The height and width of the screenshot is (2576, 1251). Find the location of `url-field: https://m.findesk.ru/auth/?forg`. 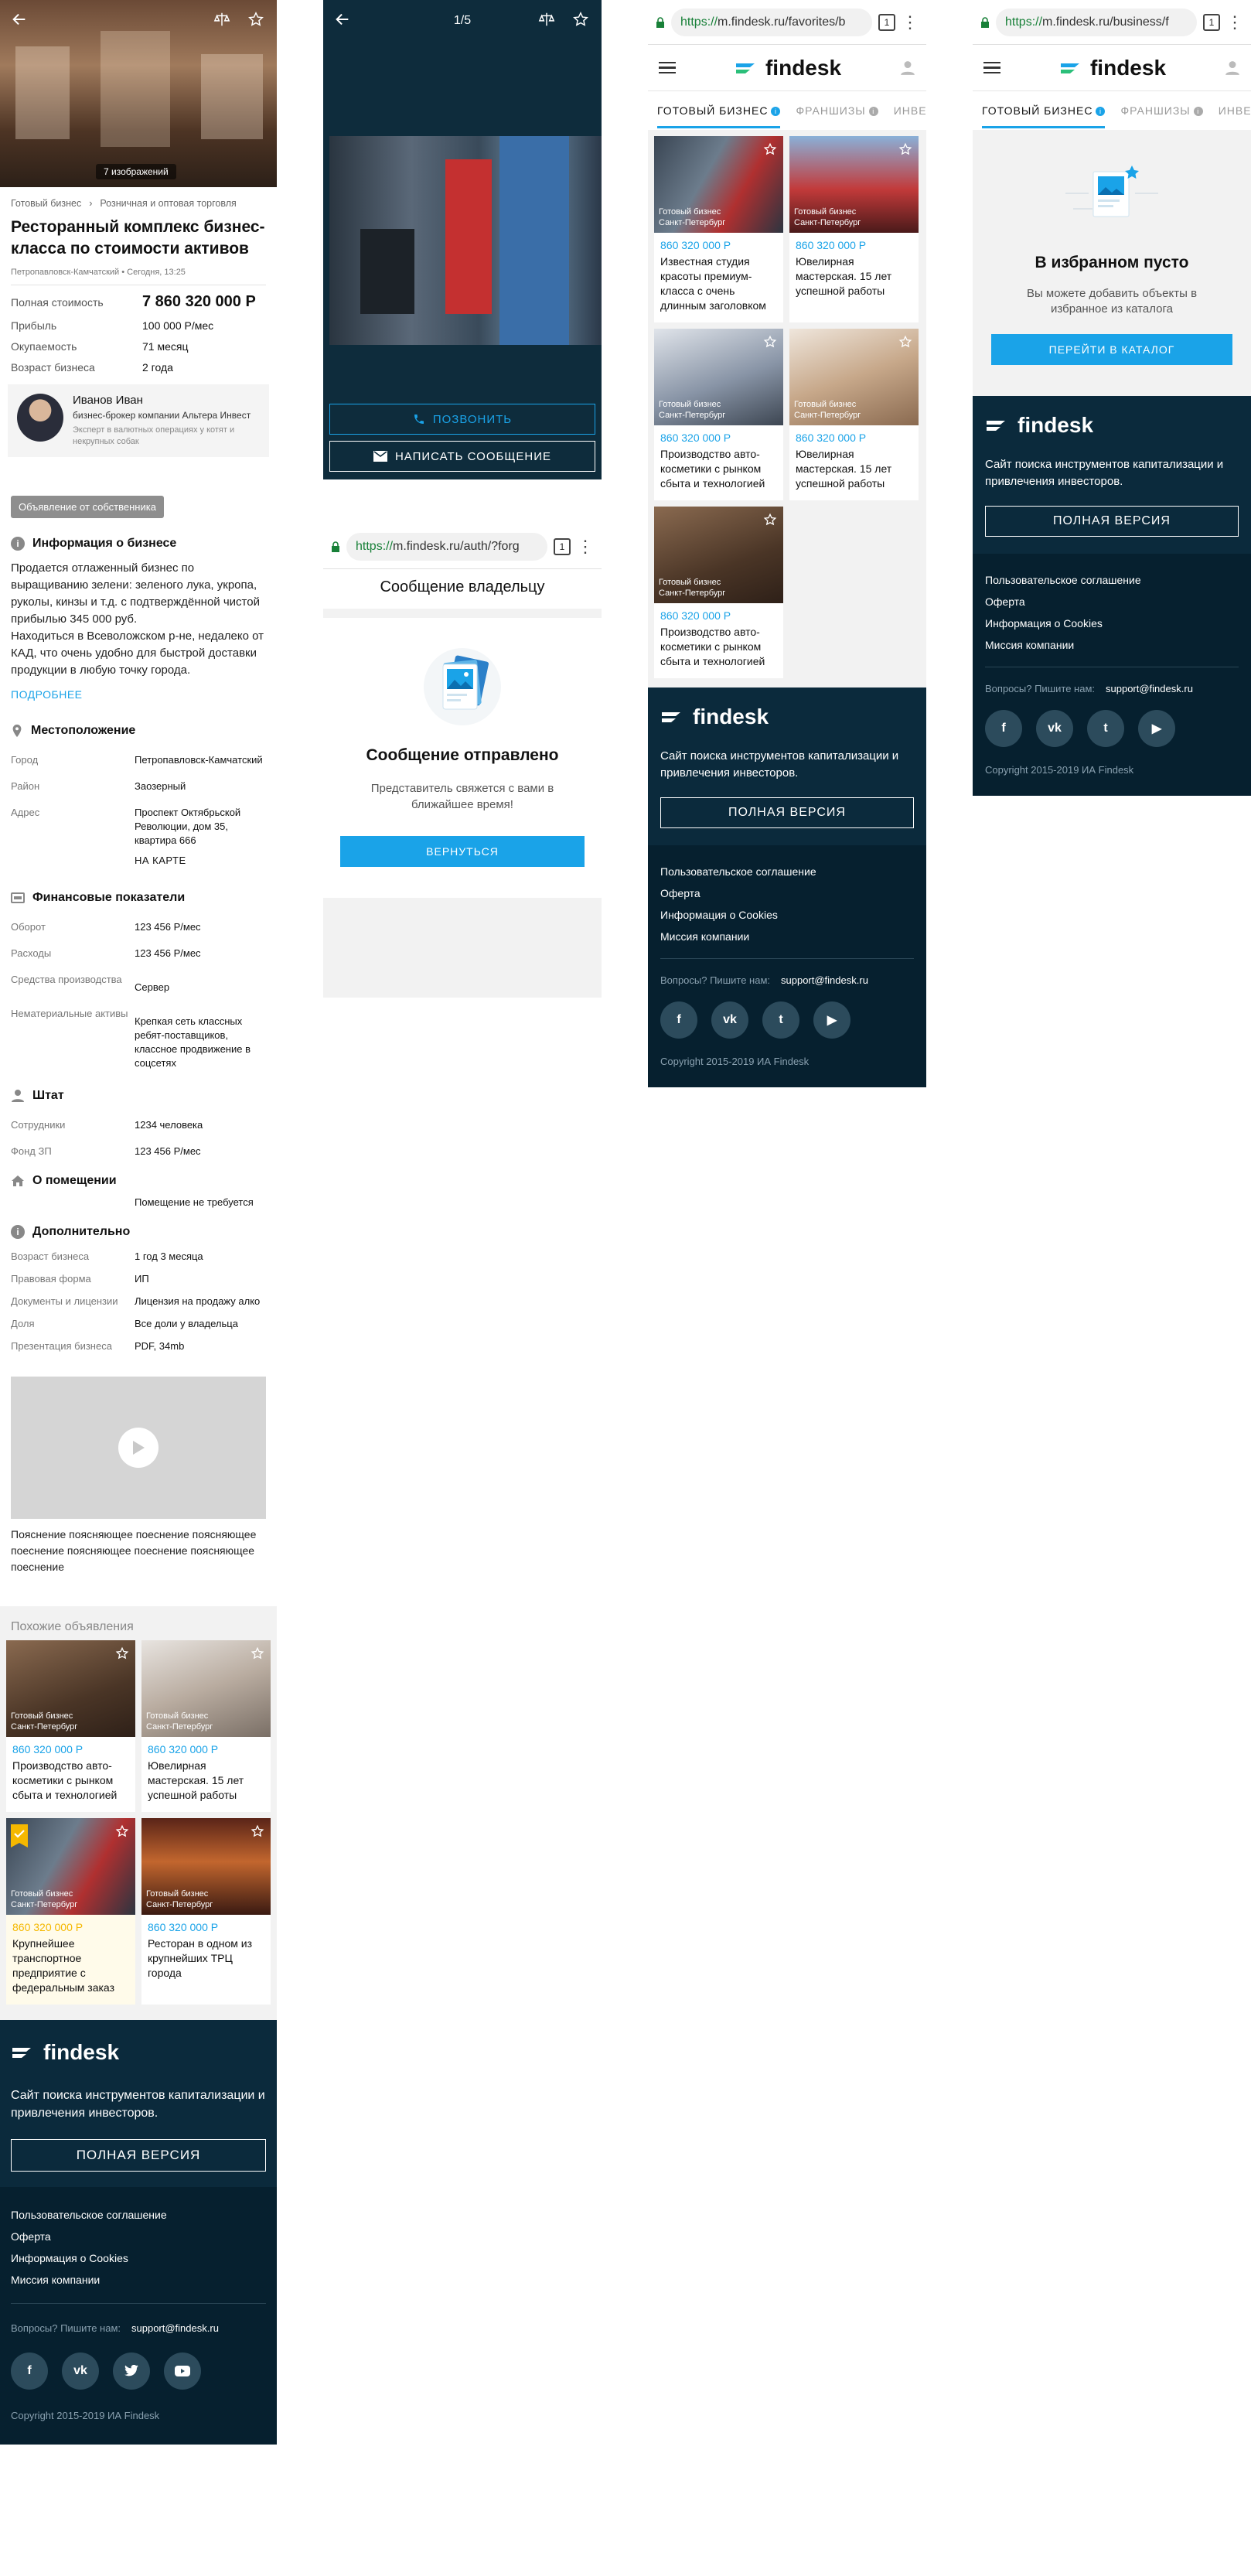

url-field: https://m.findesk.ru/auth/?forg is located at coordinates (446, 546).